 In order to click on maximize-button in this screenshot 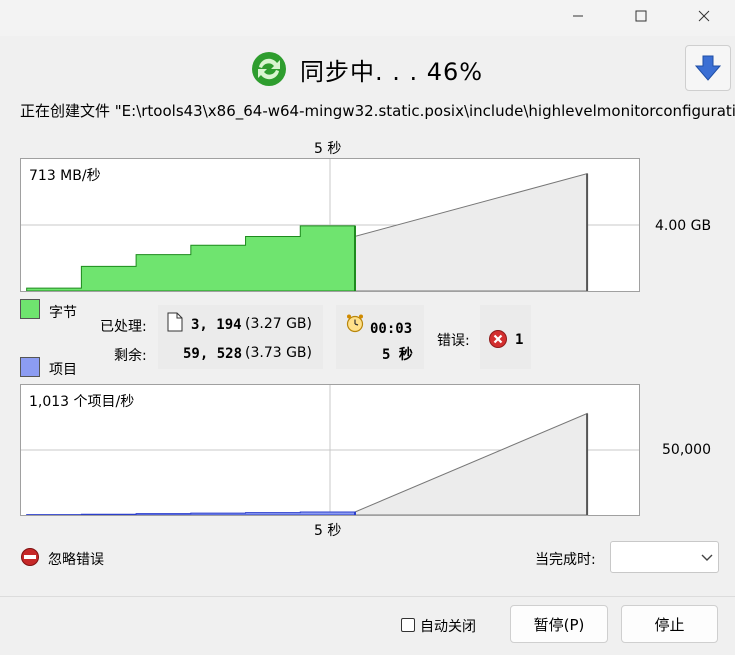, I will do `click(641, 16)`.